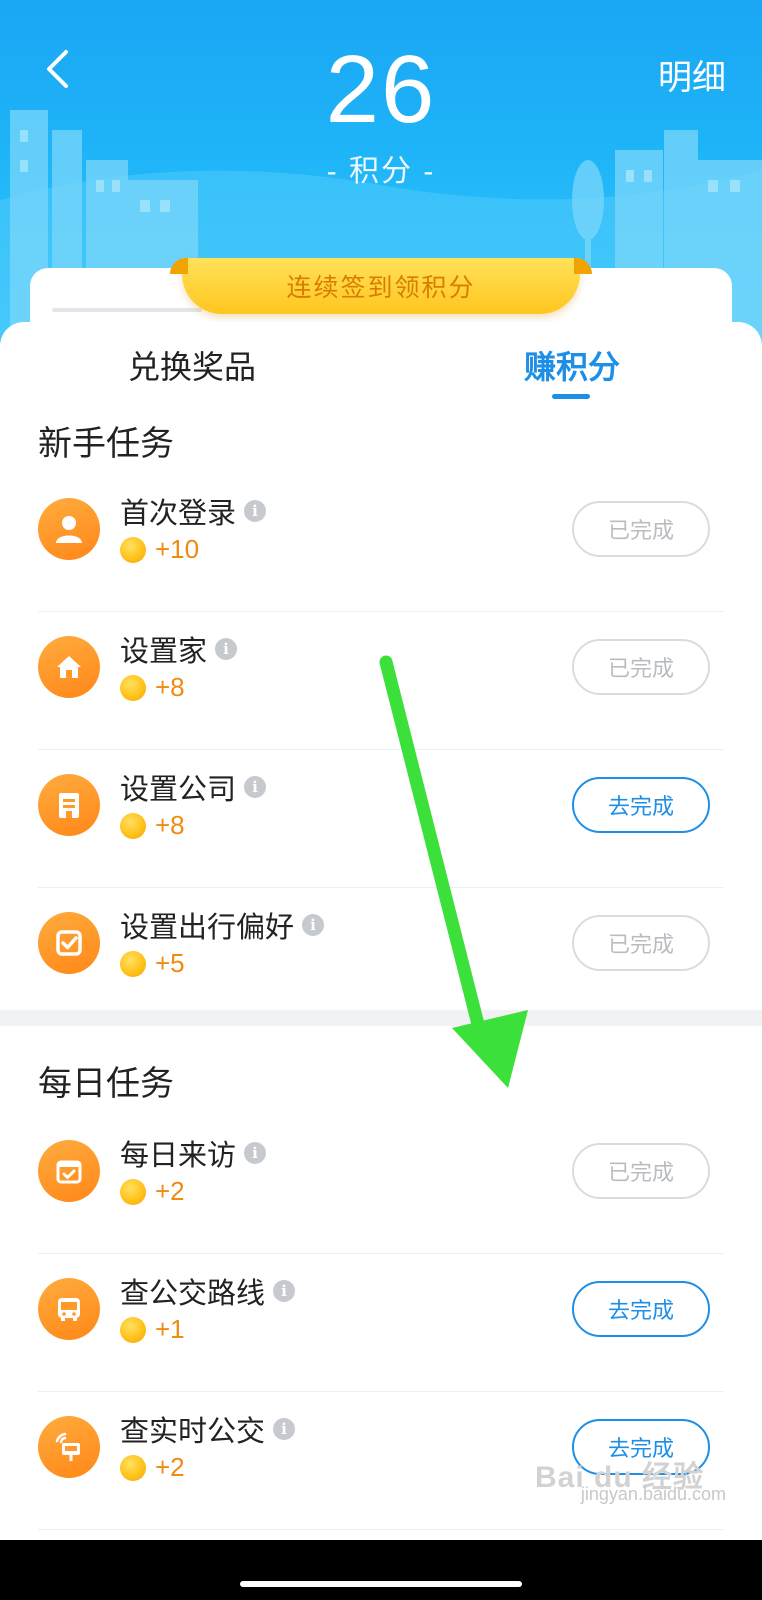 This screenshot has height=1600, width=762. I want to click on reward-points: +1, so click(170, 1329).